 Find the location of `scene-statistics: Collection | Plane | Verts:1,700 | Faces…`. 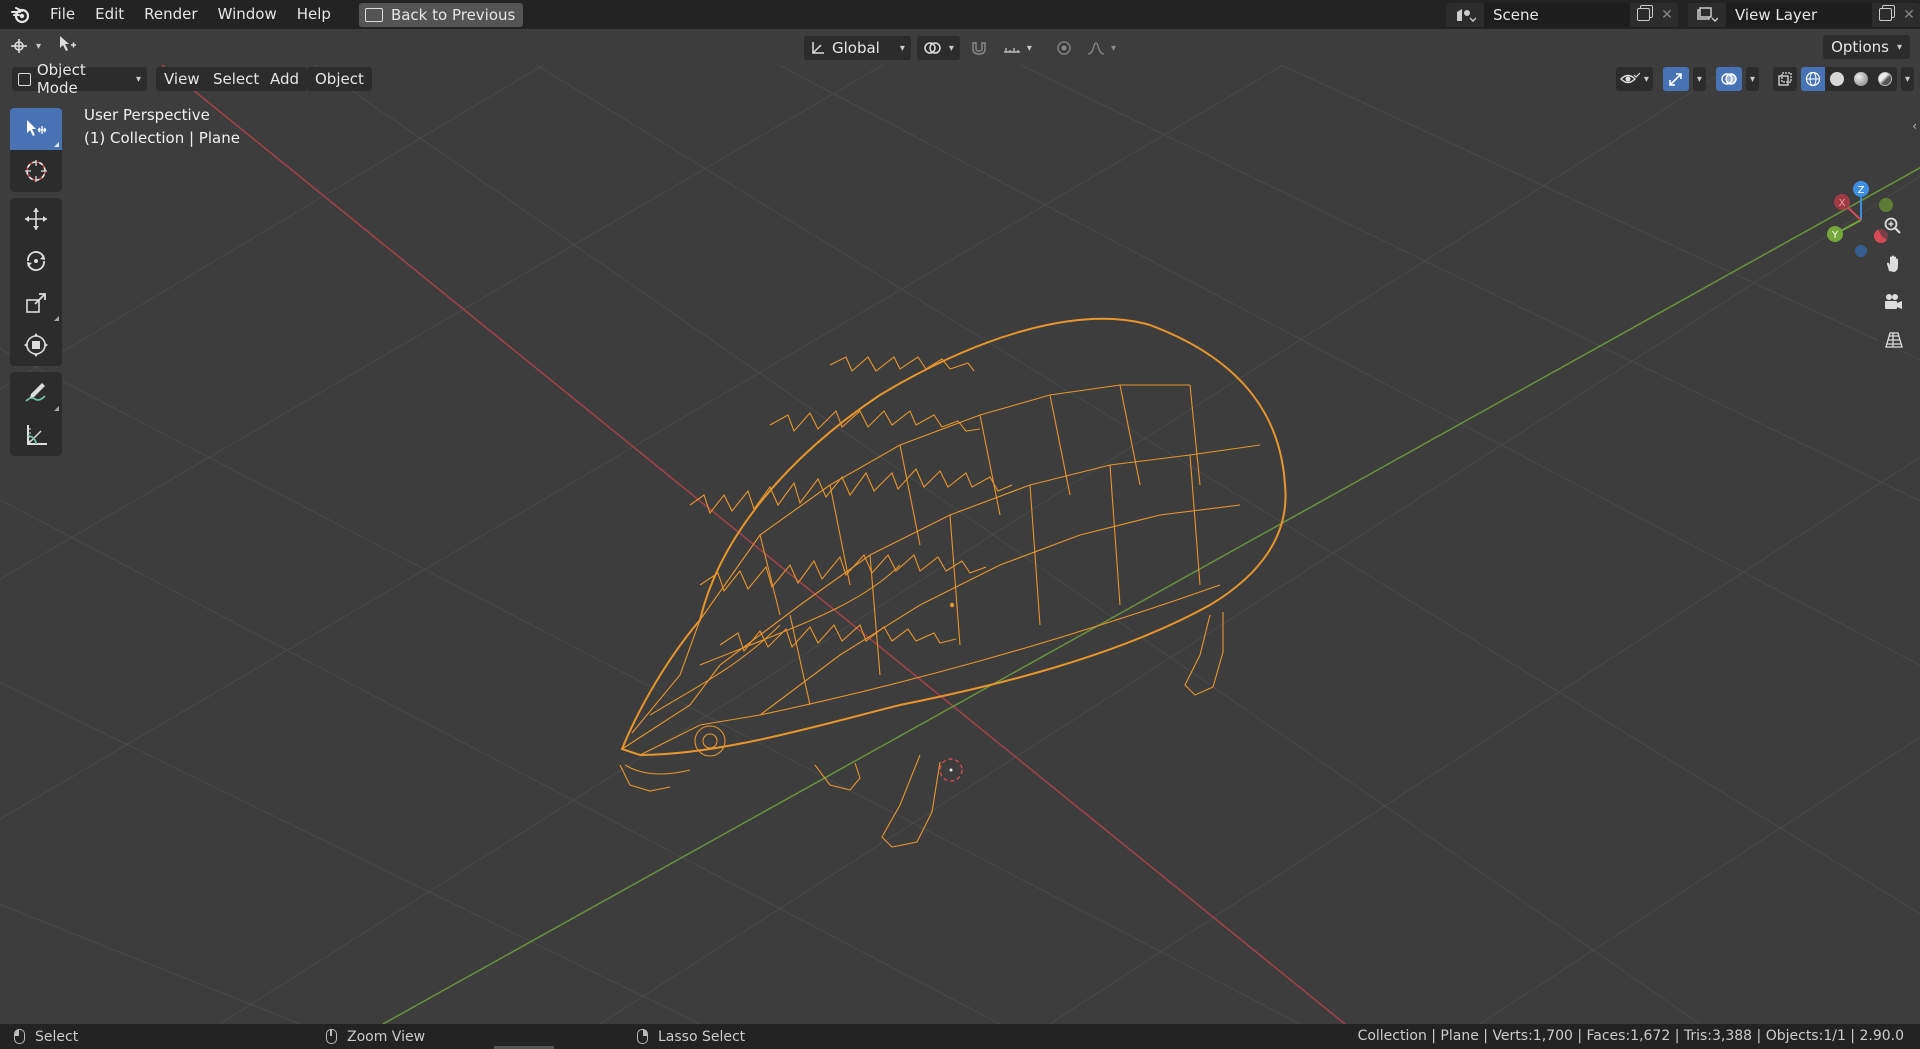

scene-statistics: Collection | Plane | Verts:1,700 | Faces… is located at coordinates (1630, 1036).